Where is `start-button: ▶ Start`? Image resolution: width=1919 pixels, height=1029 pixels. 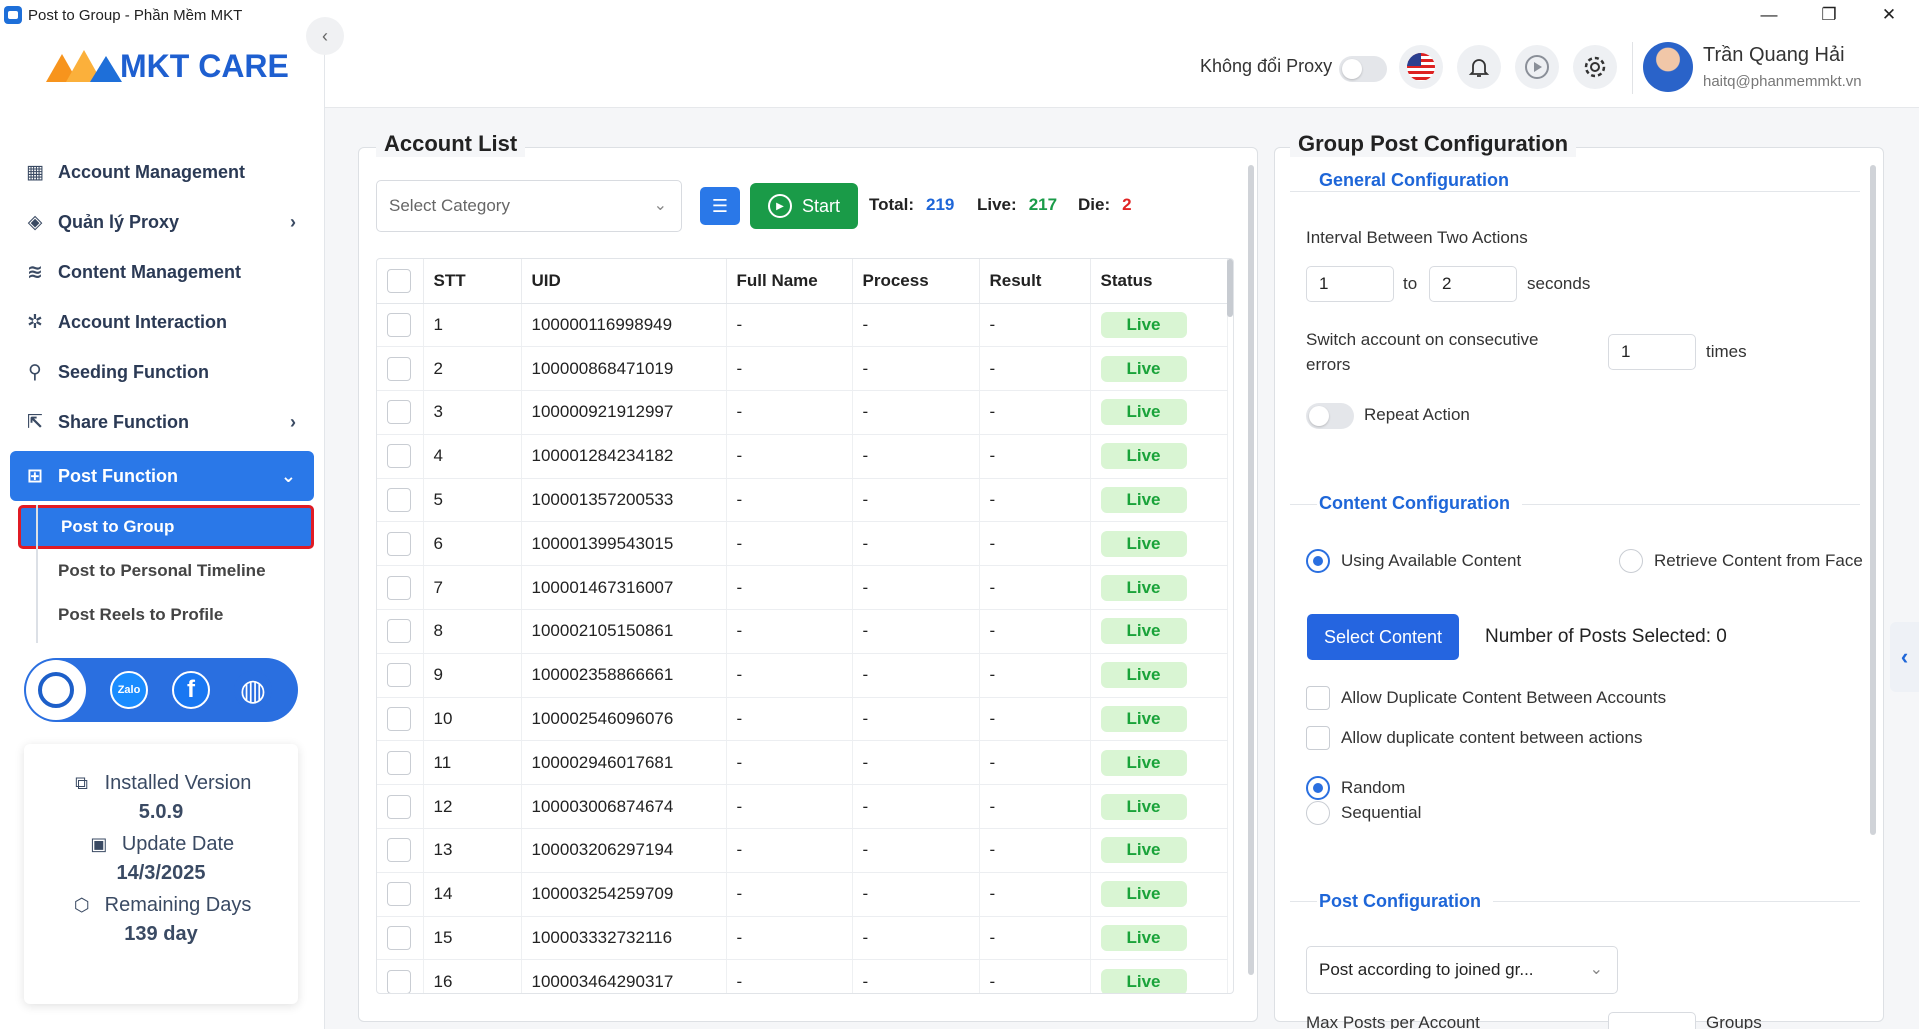 start-button: ▶ Start is located at coordinates (804, 206).